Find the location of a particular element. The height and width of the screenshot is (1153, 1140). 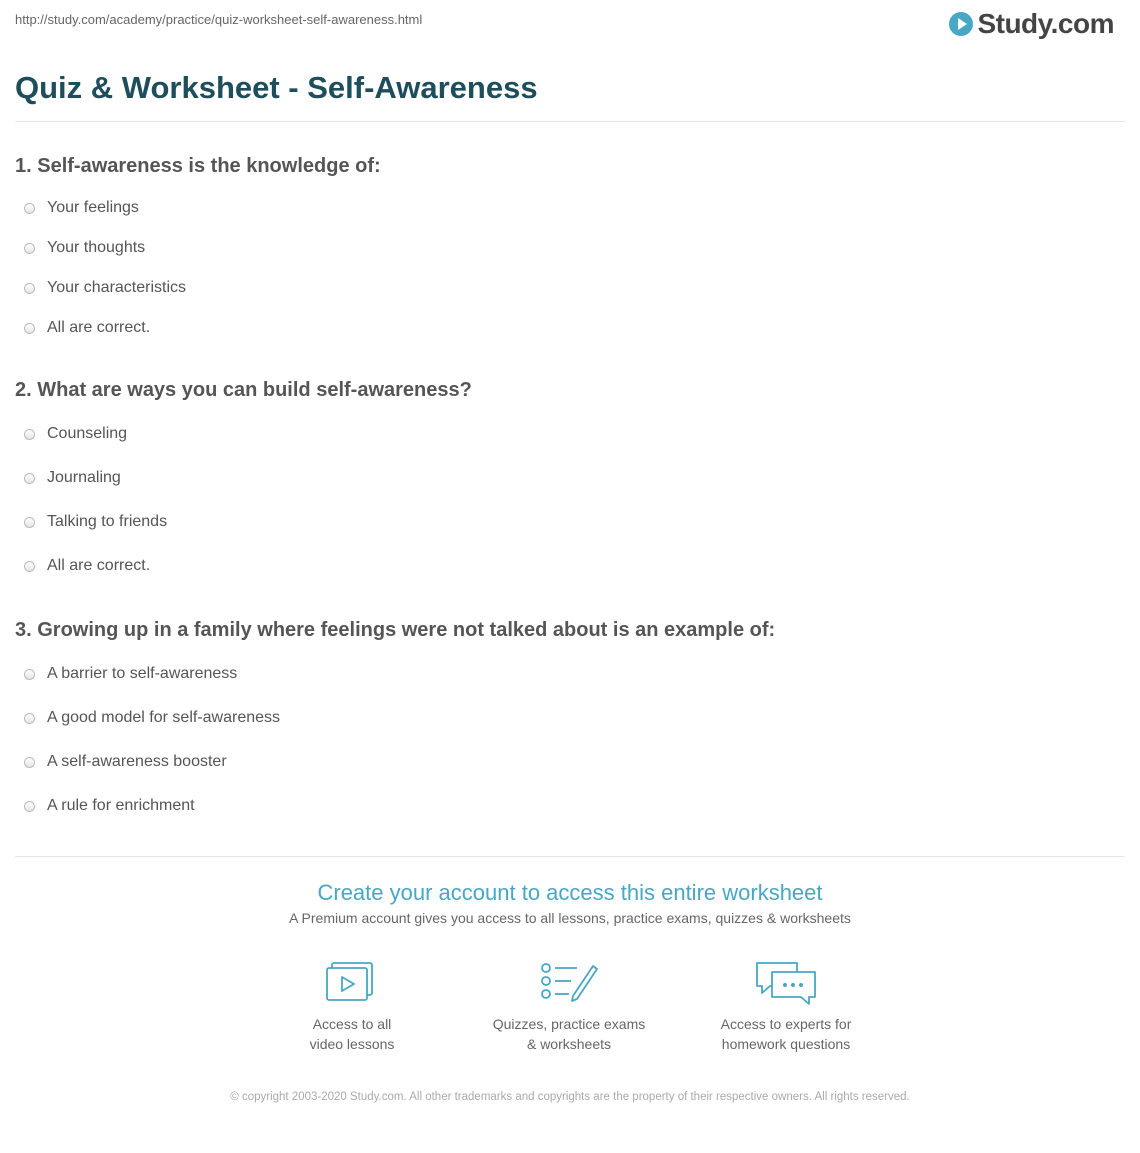

option: Counseling is located at coordinates (75, 434).